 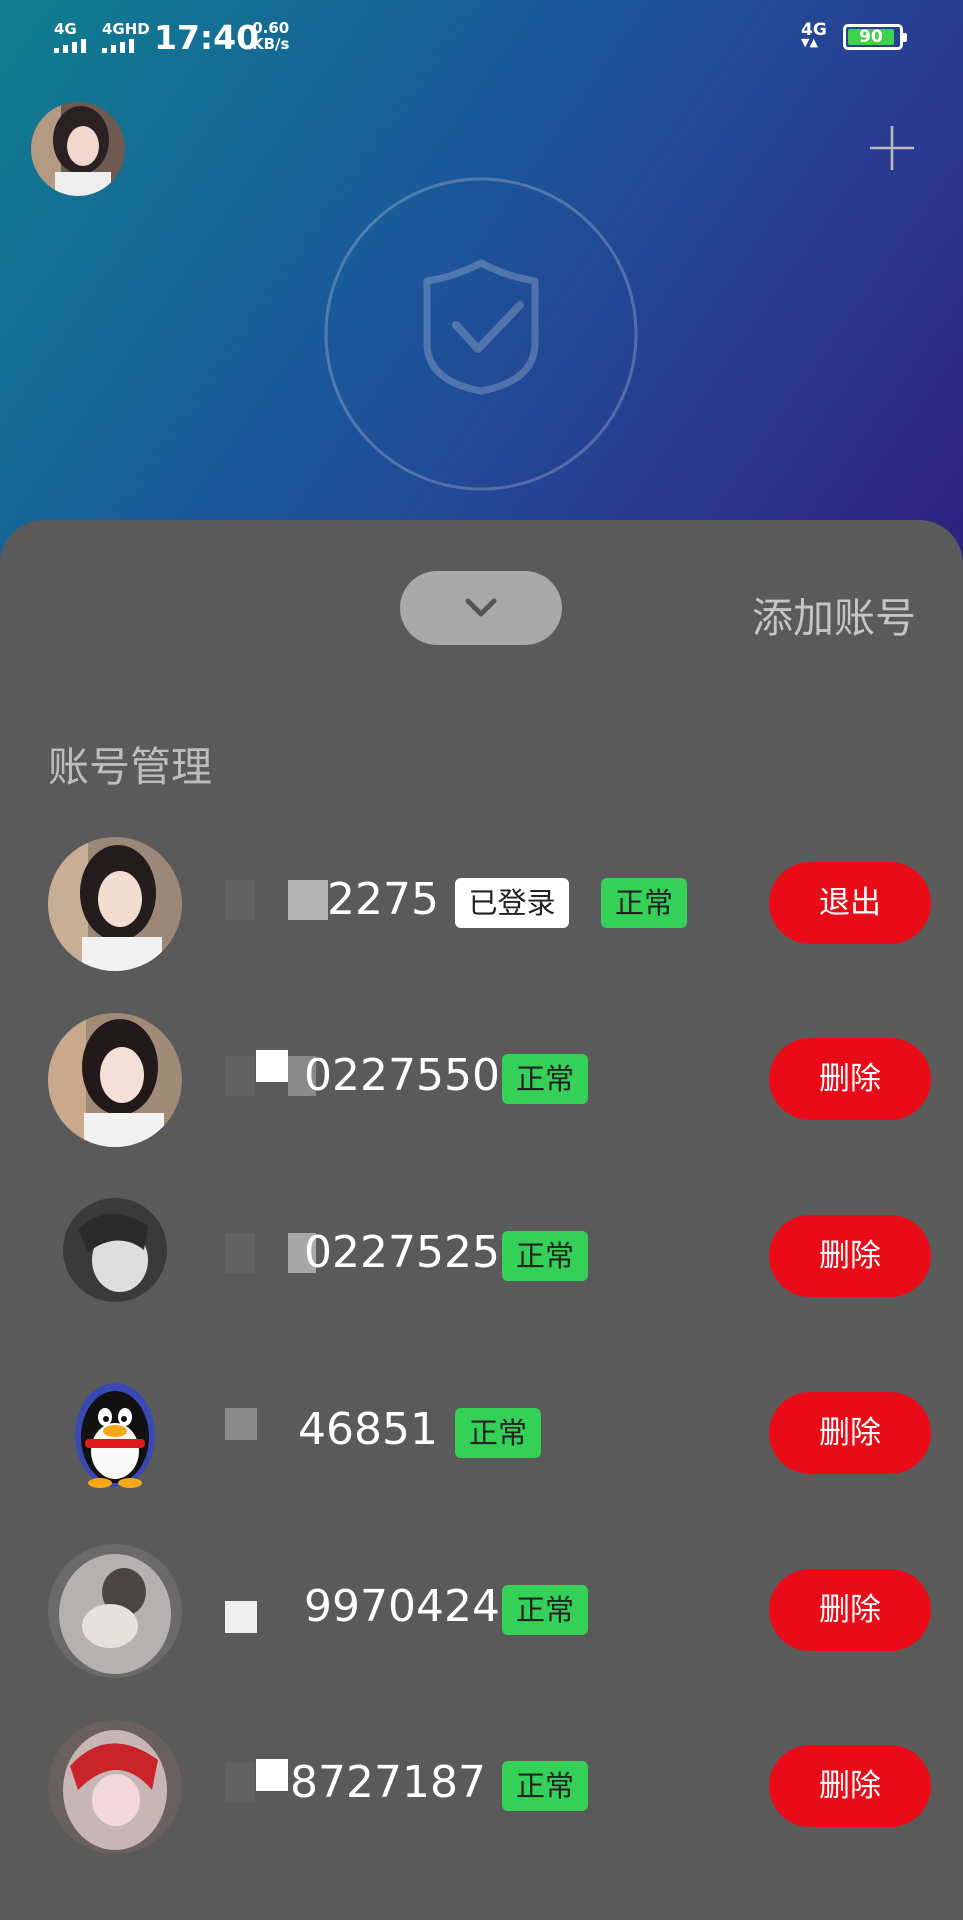 I want to click on account-row: 46851 正常 删除, so click(x=481, y=1432).